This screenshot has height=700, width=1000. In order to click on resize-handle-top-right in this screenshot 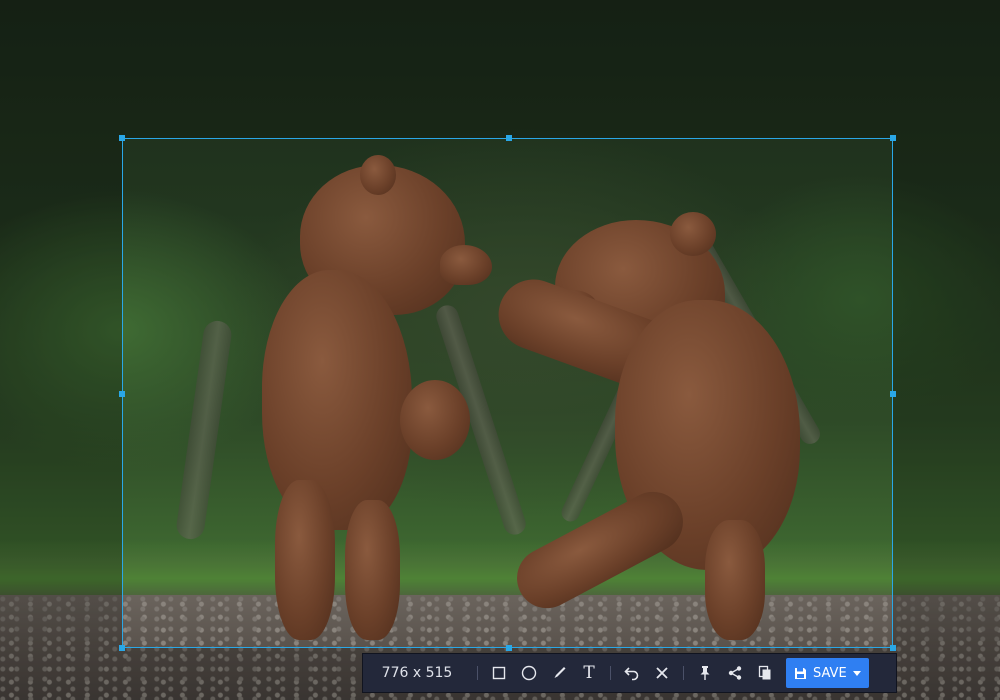, I will do `click(893, 138)`.